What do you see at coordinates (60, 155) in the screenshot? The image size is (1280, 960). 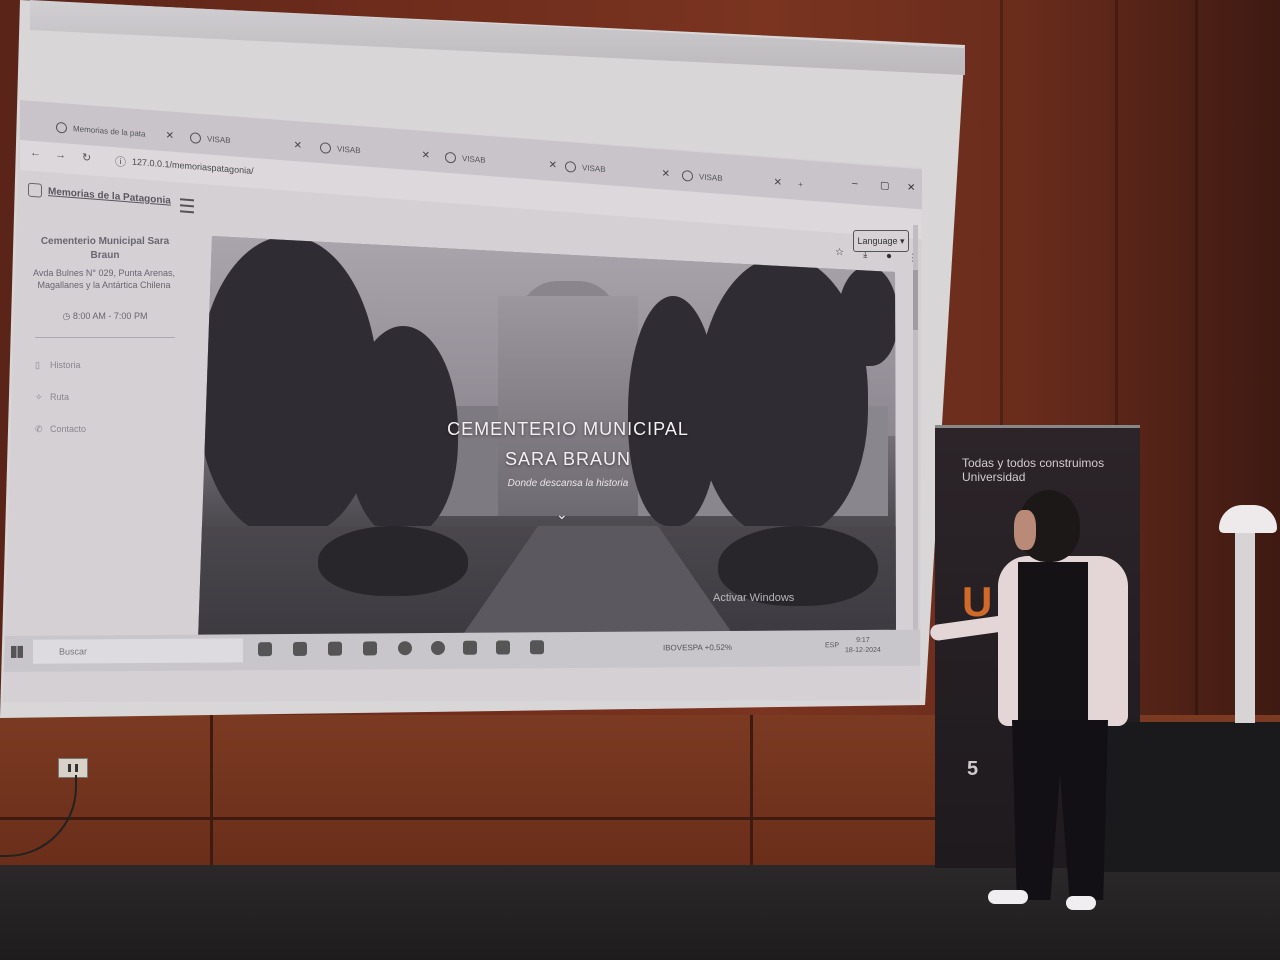 I see `forward-icon: →` at bounding box center [60, 155].